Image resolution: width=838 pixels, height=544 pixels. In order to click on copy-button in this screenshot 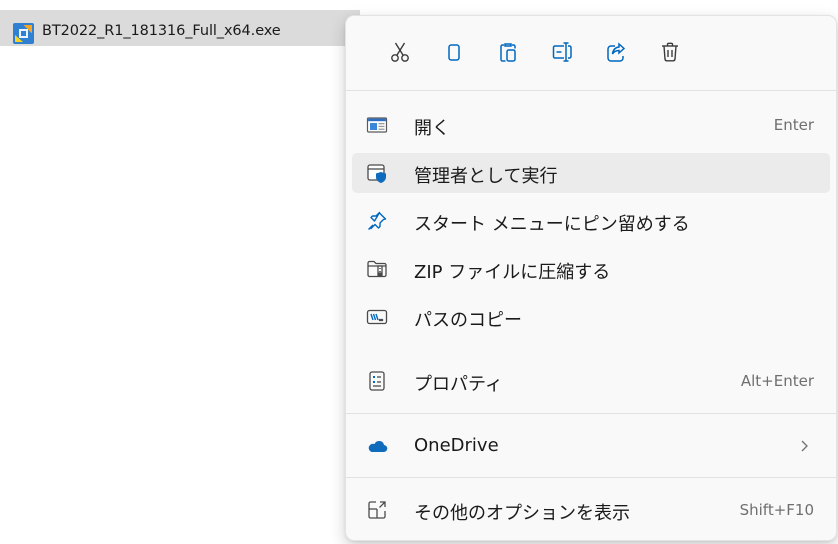, I will do `click(454, 54)`.